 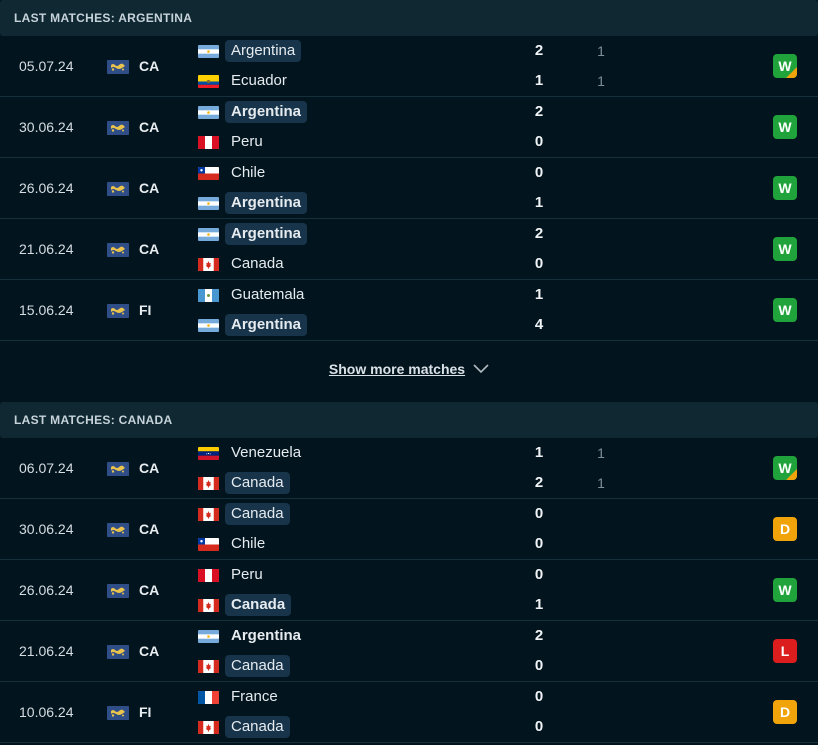 I want to click on ven-flag-icon, so click(x=208, y=453).